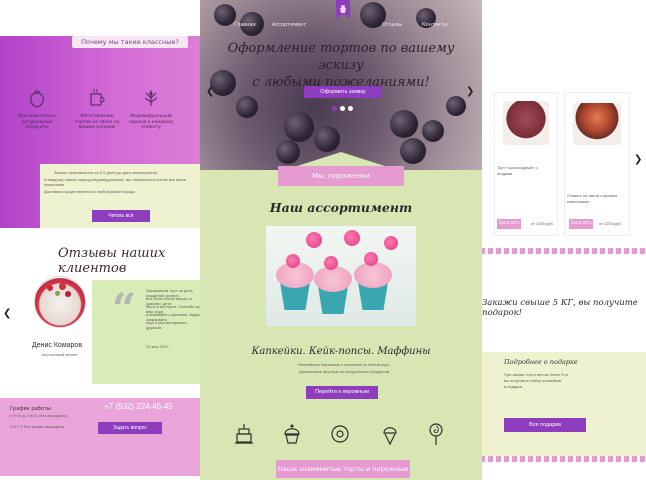 The width and height of the screenshot is (646, 480). I want to click on cake-icon, so click(244, 434).